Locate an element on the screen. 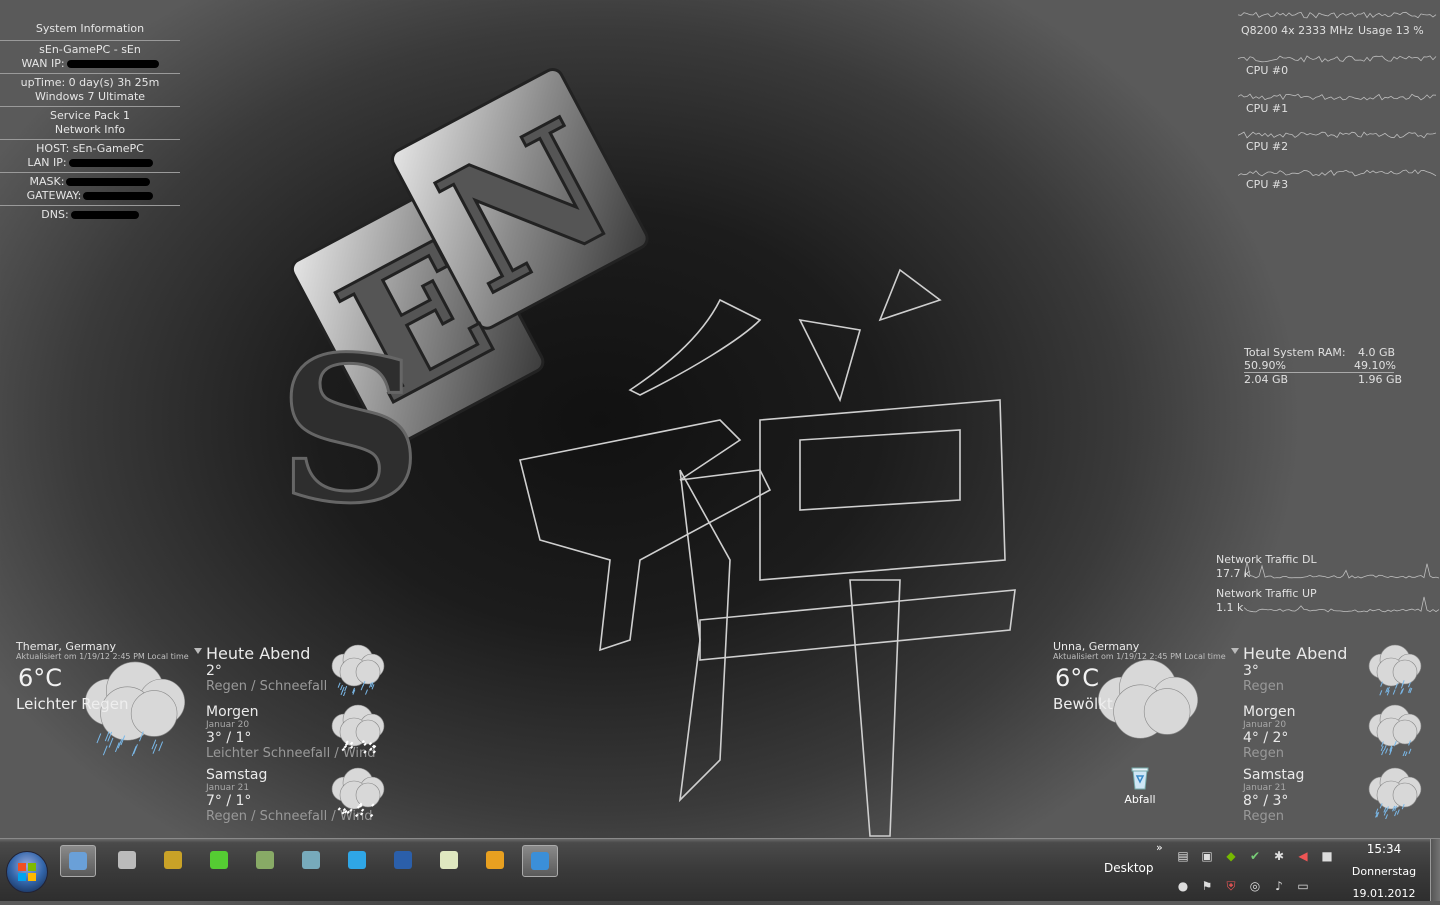 The width and height of the screenshot is (1440, 905). windows-logo-icon is located at coordinates (27, 872).